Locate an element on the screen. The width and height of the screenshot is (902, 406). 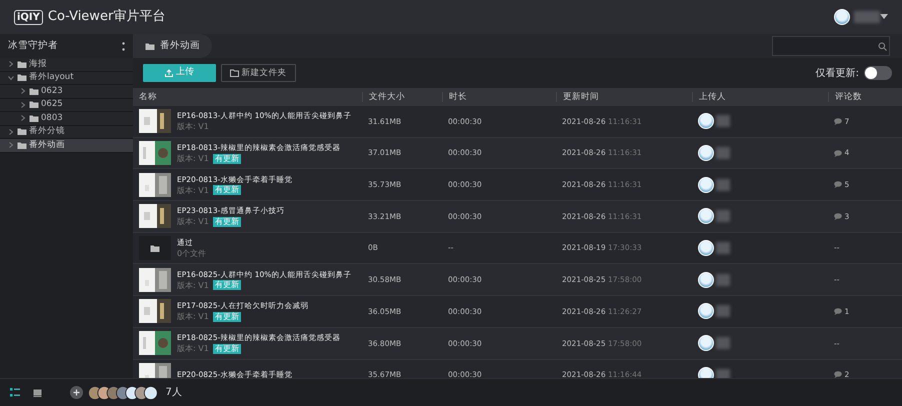
chevron-down-icon is located at coordinates (11, 77).